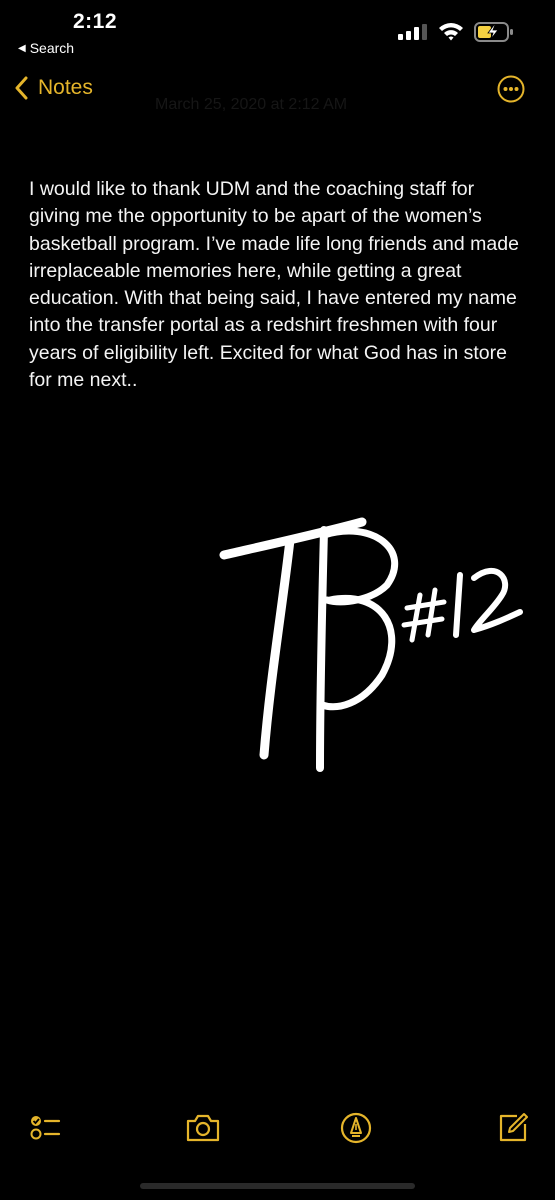  What do you see at coordinates (451, 32) in the screenshot?
I see `wifi-icon` at bounding box center [451, 32].